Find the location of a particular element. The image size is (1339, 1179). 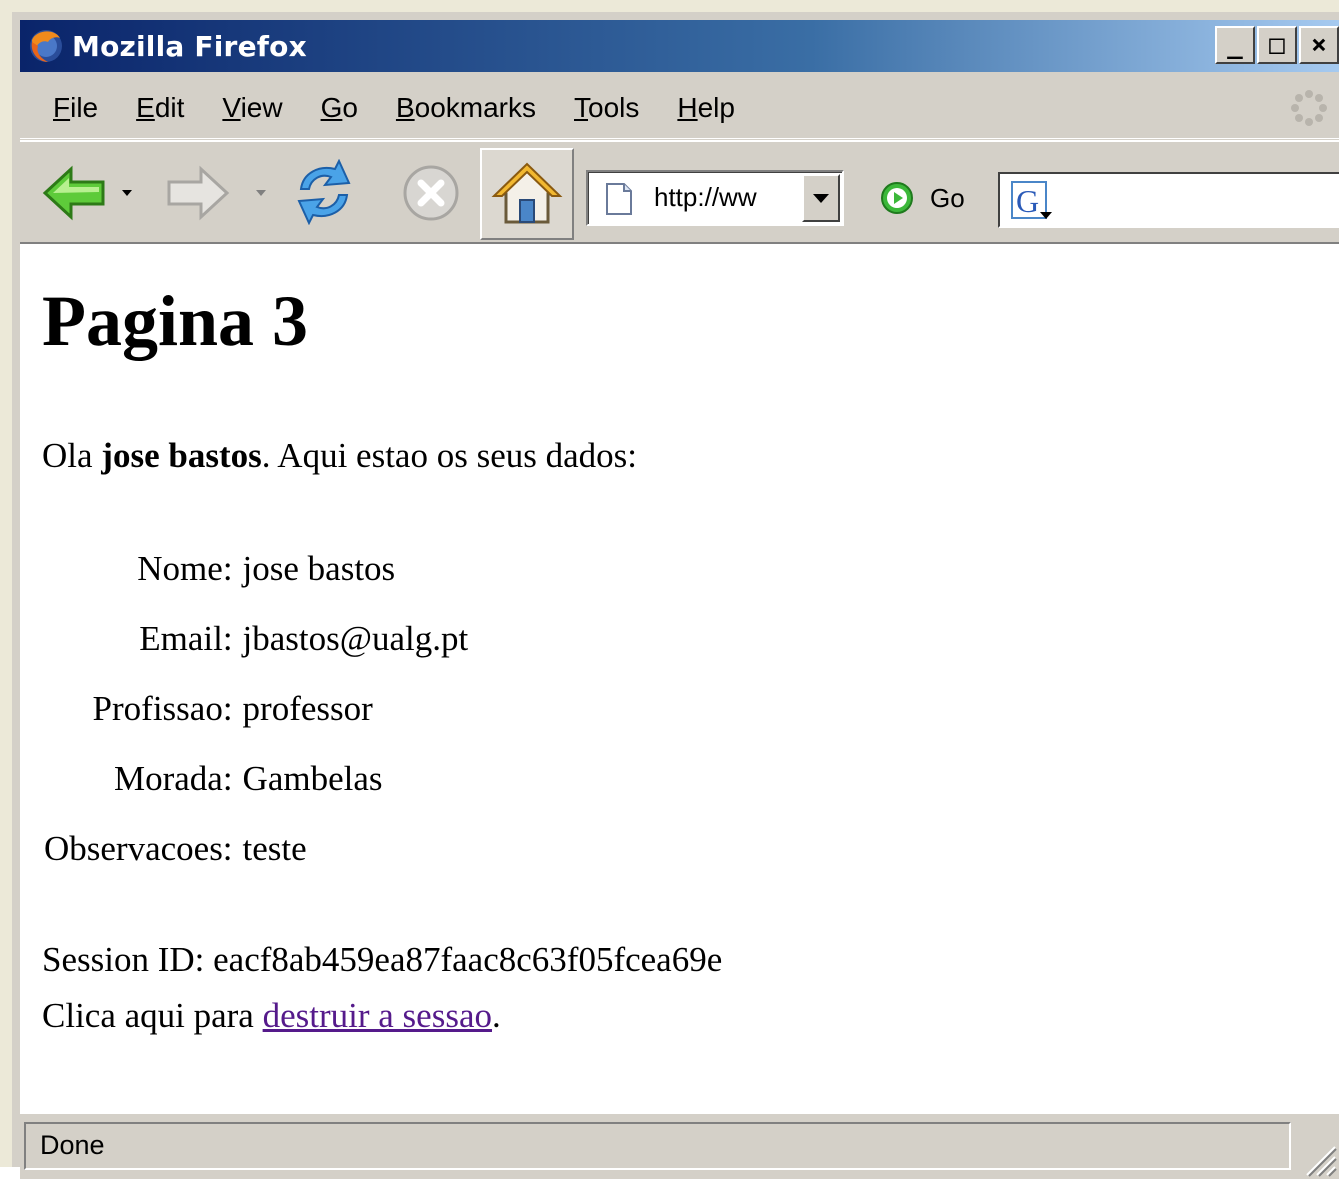

table-row: Nome: jose bastos is located at coordinates (256, 569).